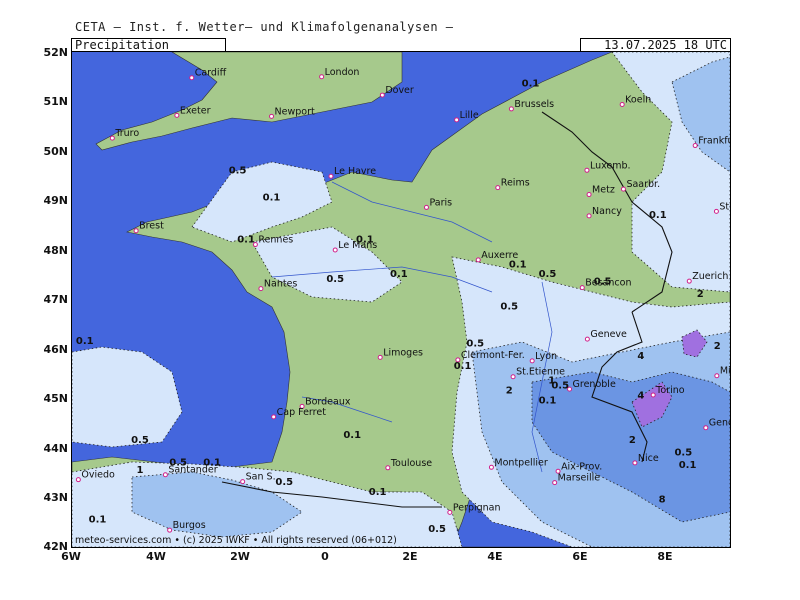  Describe the element at coordinates (156, 556) in the screenshot. I see `lon-tick-4W: 4W` at that location.